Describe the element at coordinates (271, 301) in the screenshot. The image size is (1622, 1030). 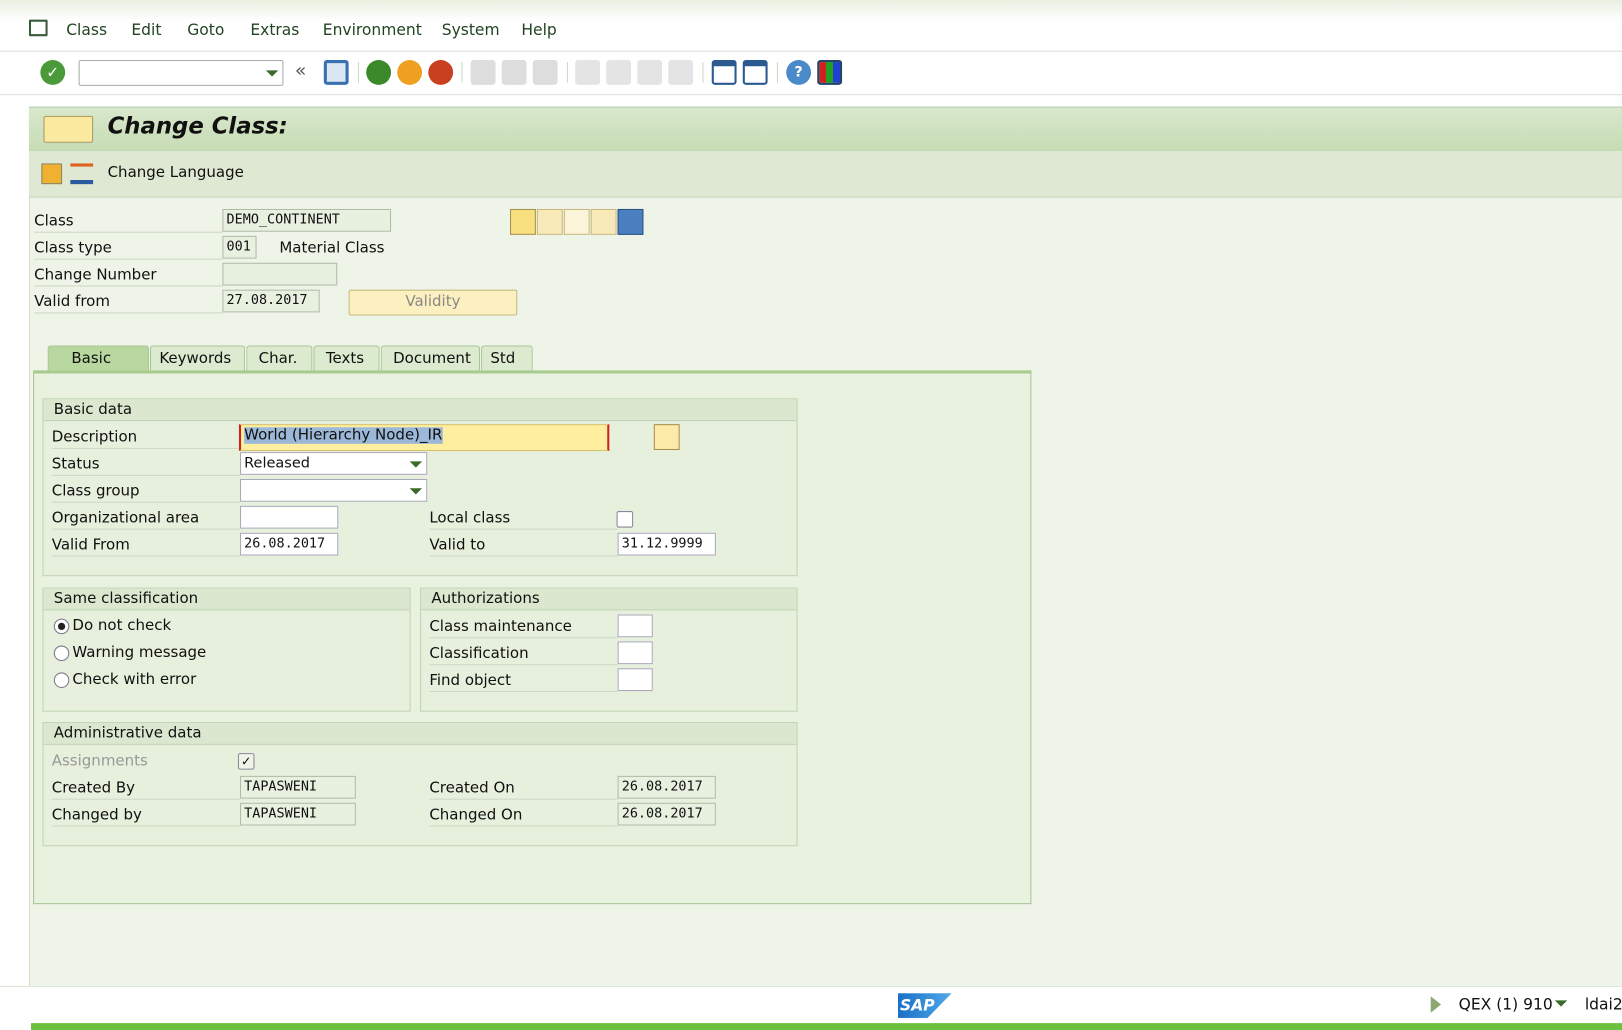
I see `valid-from-field: 27.08.2017` at that location.